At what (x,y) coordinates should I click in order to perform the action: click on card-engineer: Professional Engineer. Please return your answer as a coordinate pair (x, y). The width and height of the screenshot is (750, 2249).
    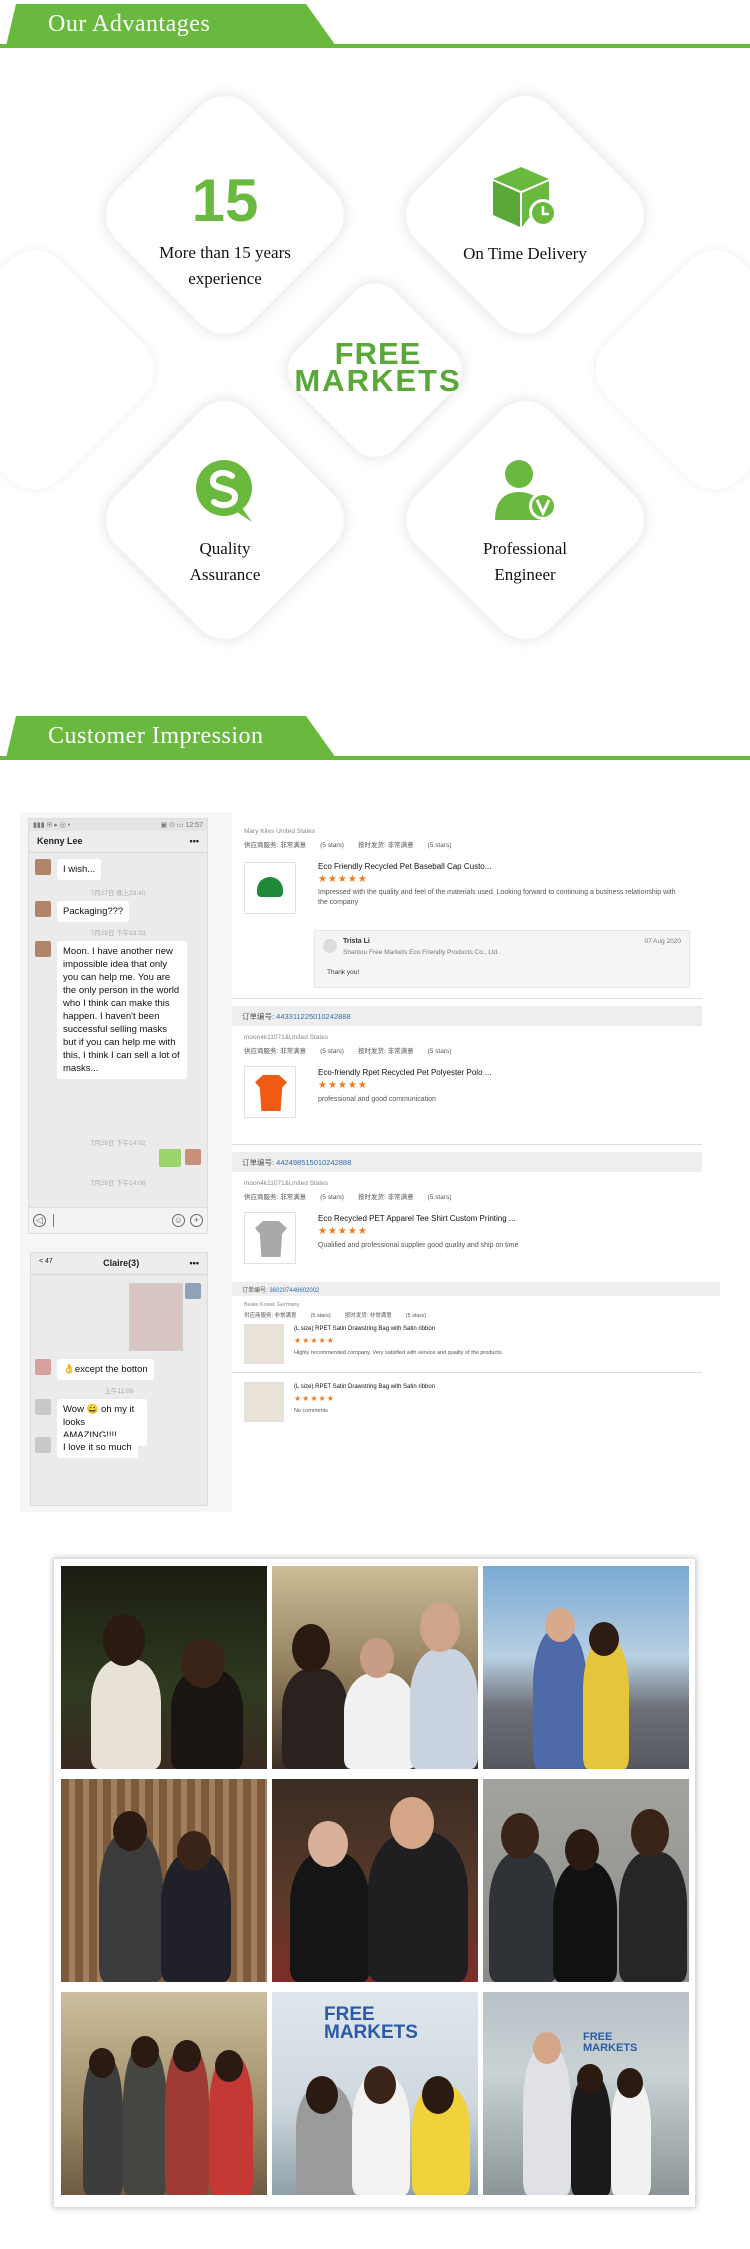
    Looking at the image, I should click on (525, 523).